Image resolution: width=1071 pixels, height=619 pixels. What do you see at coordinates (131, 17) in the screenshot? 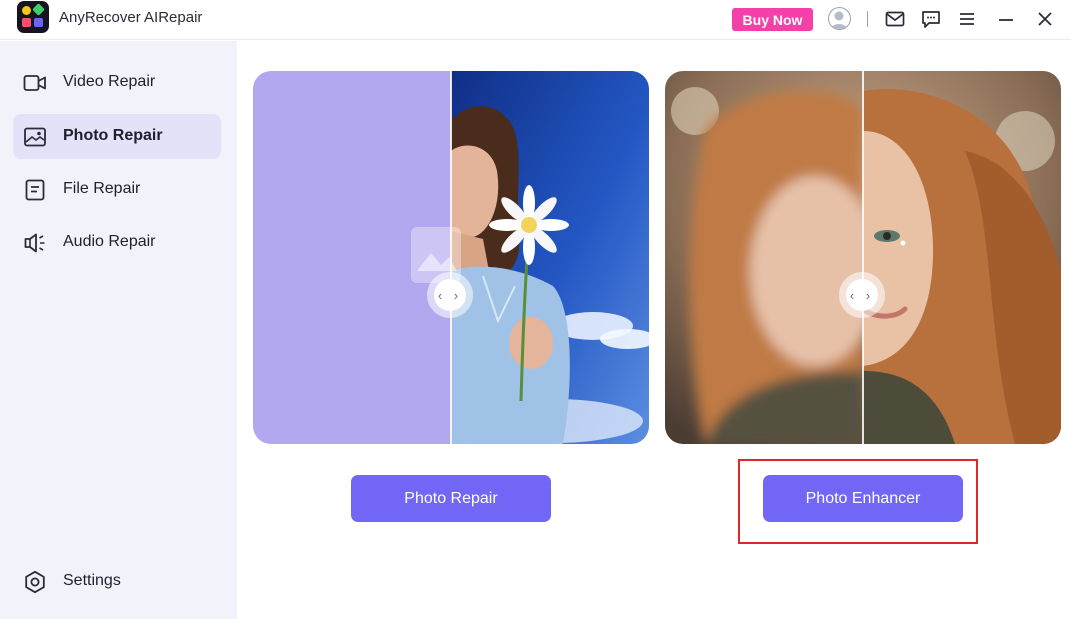
I see `app-title: AnyRecover AIRepair` at bounding box center [131, 17].